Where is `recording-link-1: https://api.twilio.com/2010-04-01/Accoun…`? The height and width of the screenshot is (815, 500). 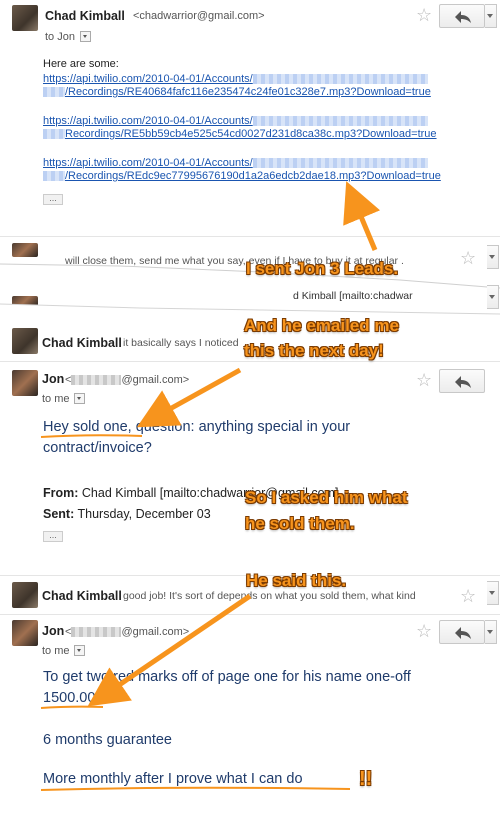 recording-link-1: https://api.twilio.com/2010-04-01/Accoun… is located at coordinates (235, 79).